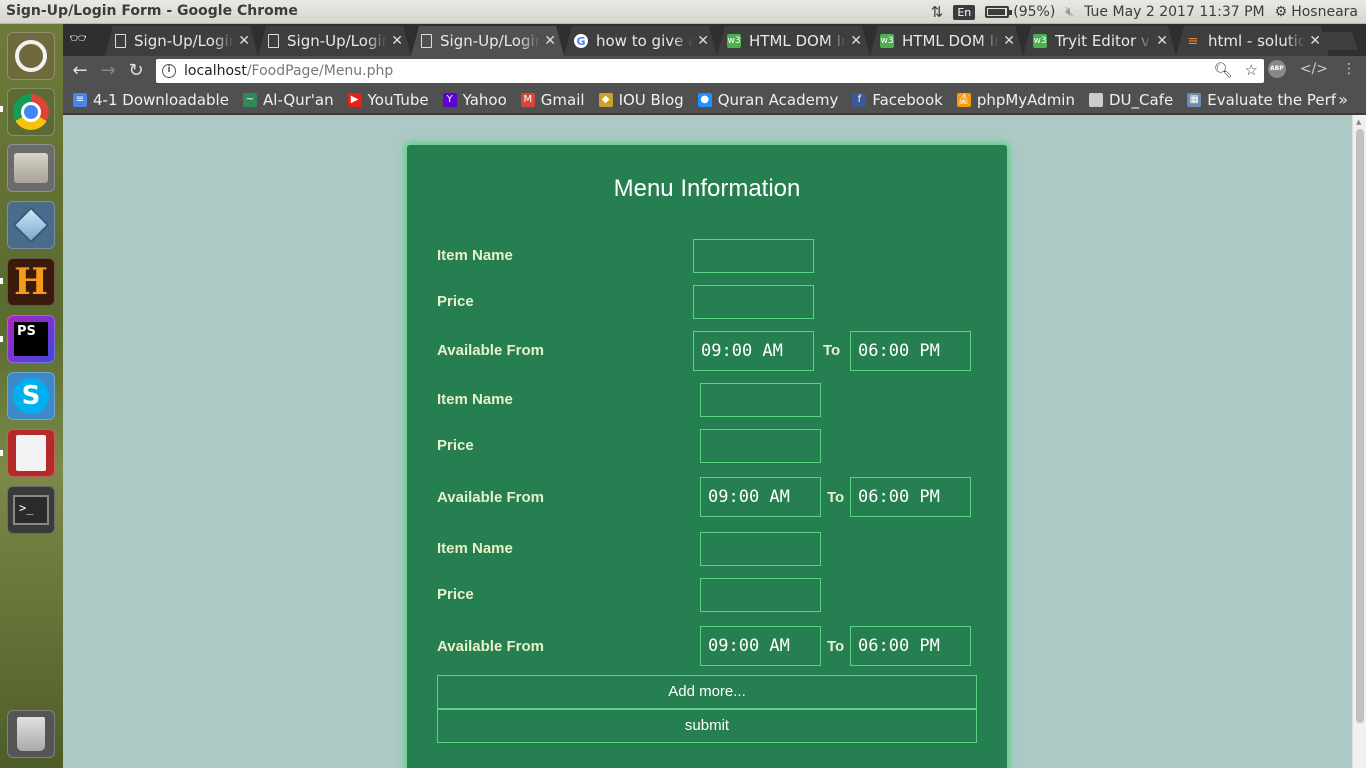  What do you see at coordinates (31, 453) in the screenshot?
I see `document-viewer-icon` at bounding box center [31, 453].